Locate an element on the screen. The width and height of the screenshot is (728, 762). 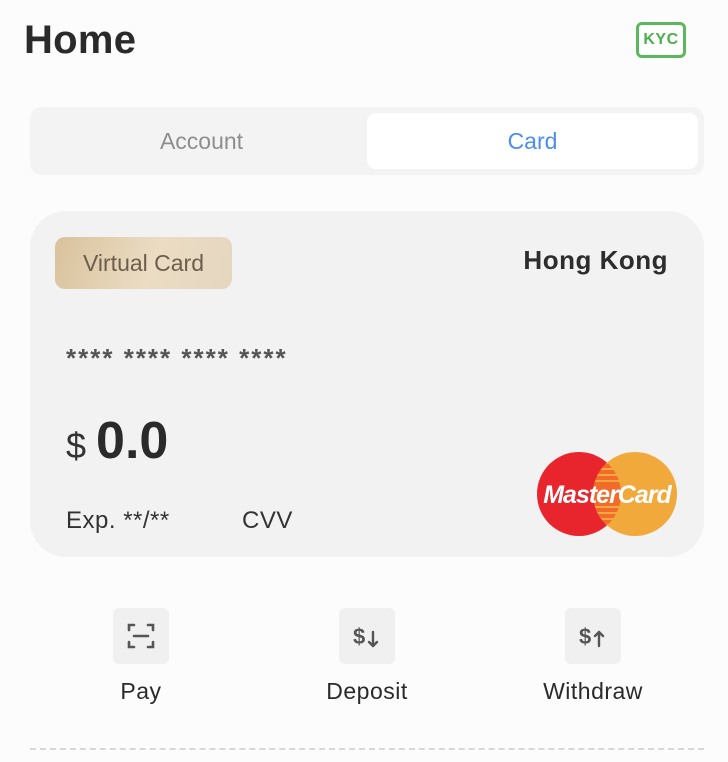
tab-account: Account is located at coordinates (201, 141).